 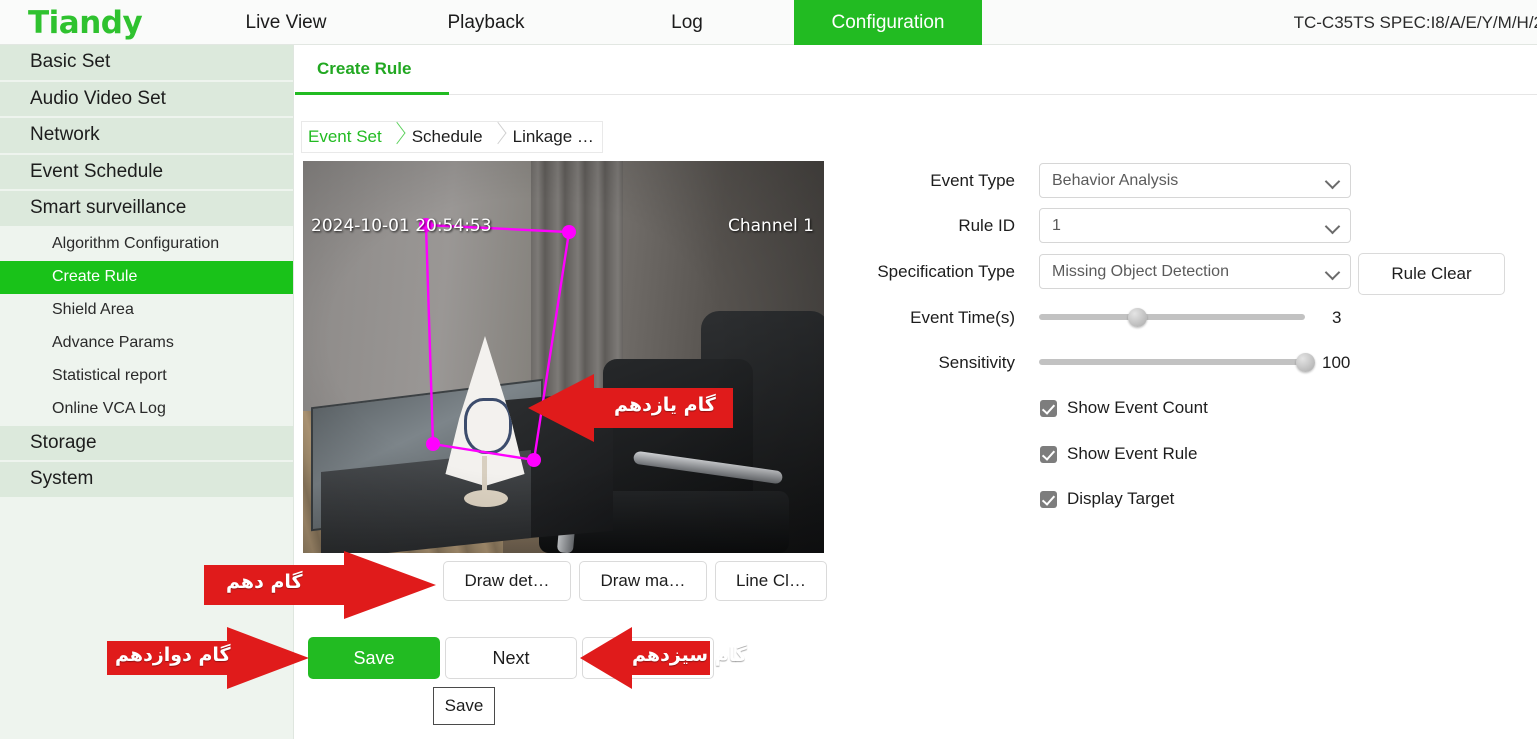 I want to click on annotation-arrow-step-thirteen: گام سیزدهم, so click(x=663, y=658).